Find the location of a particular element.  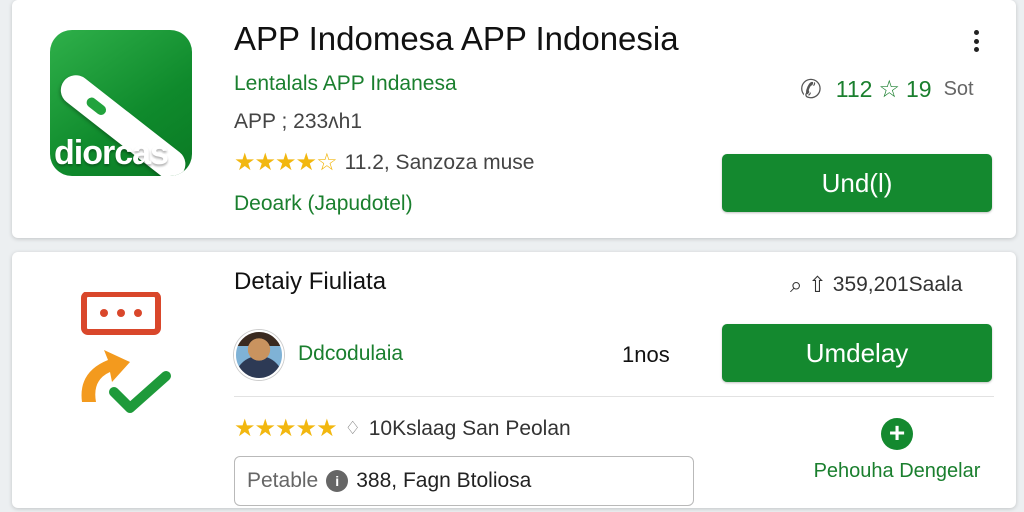

app-stats: ✆ 112 ☆ 19 Sot is located at coordinates (887, 89).